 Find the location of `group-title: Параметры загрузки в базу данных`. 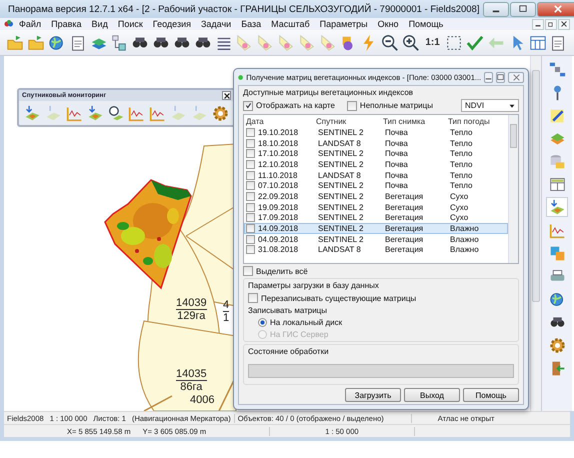

group-title: Параметры загрузки в базу данных is located at coordinates (314, 285).